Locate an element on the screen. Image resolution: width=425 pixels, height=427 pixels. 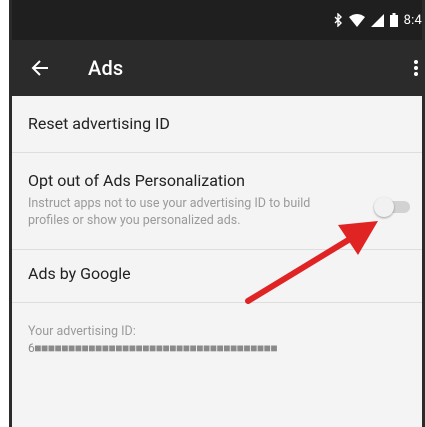
ads-by-google-label: Ads by Google is located at coordinates (79, 273).